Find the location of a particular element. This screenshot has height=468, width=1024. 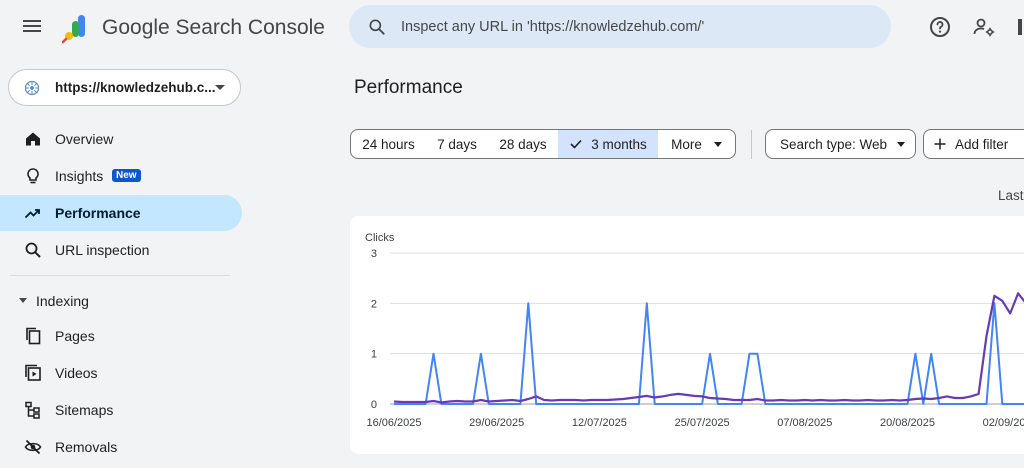

comparison-series-line is located at coordinates (708, 348).